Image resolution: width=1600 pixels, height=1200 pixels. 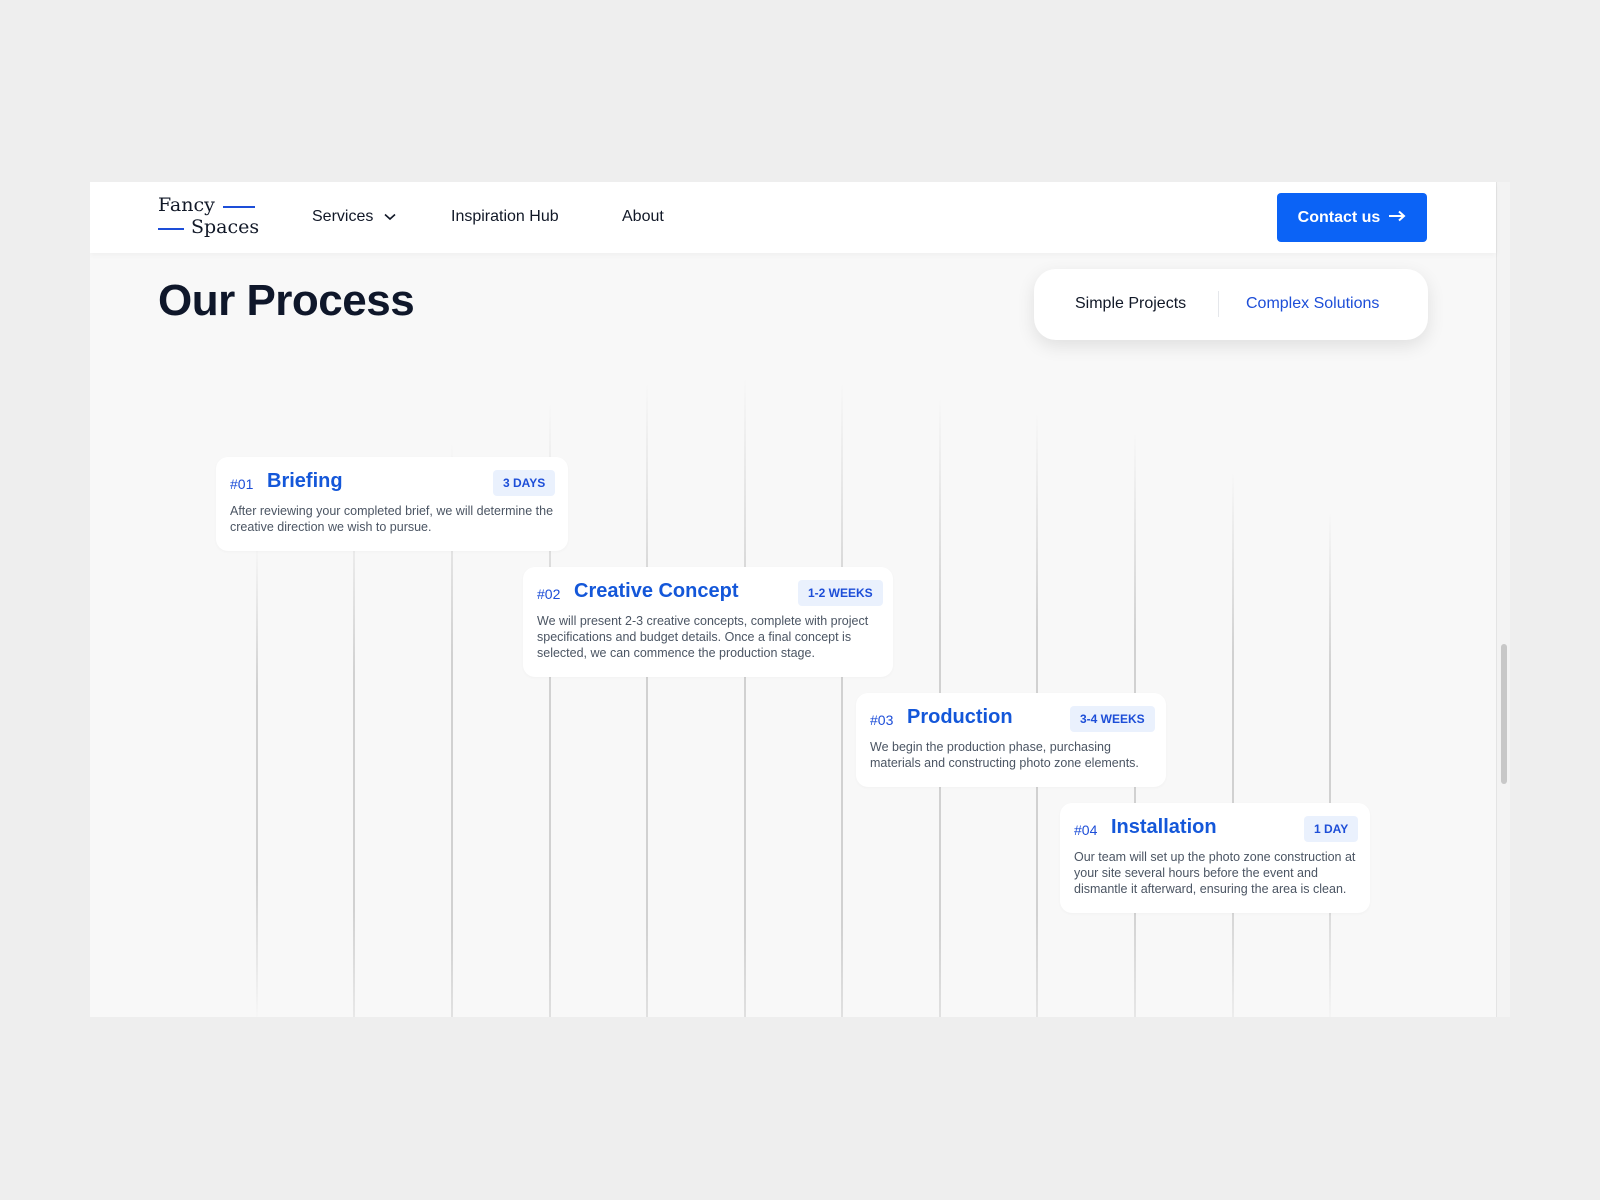 What do you see at coordinates (1331, 829) in the screenshot?
I see `duration-badge: 1 DAY` at bounding box center [1331, 829].